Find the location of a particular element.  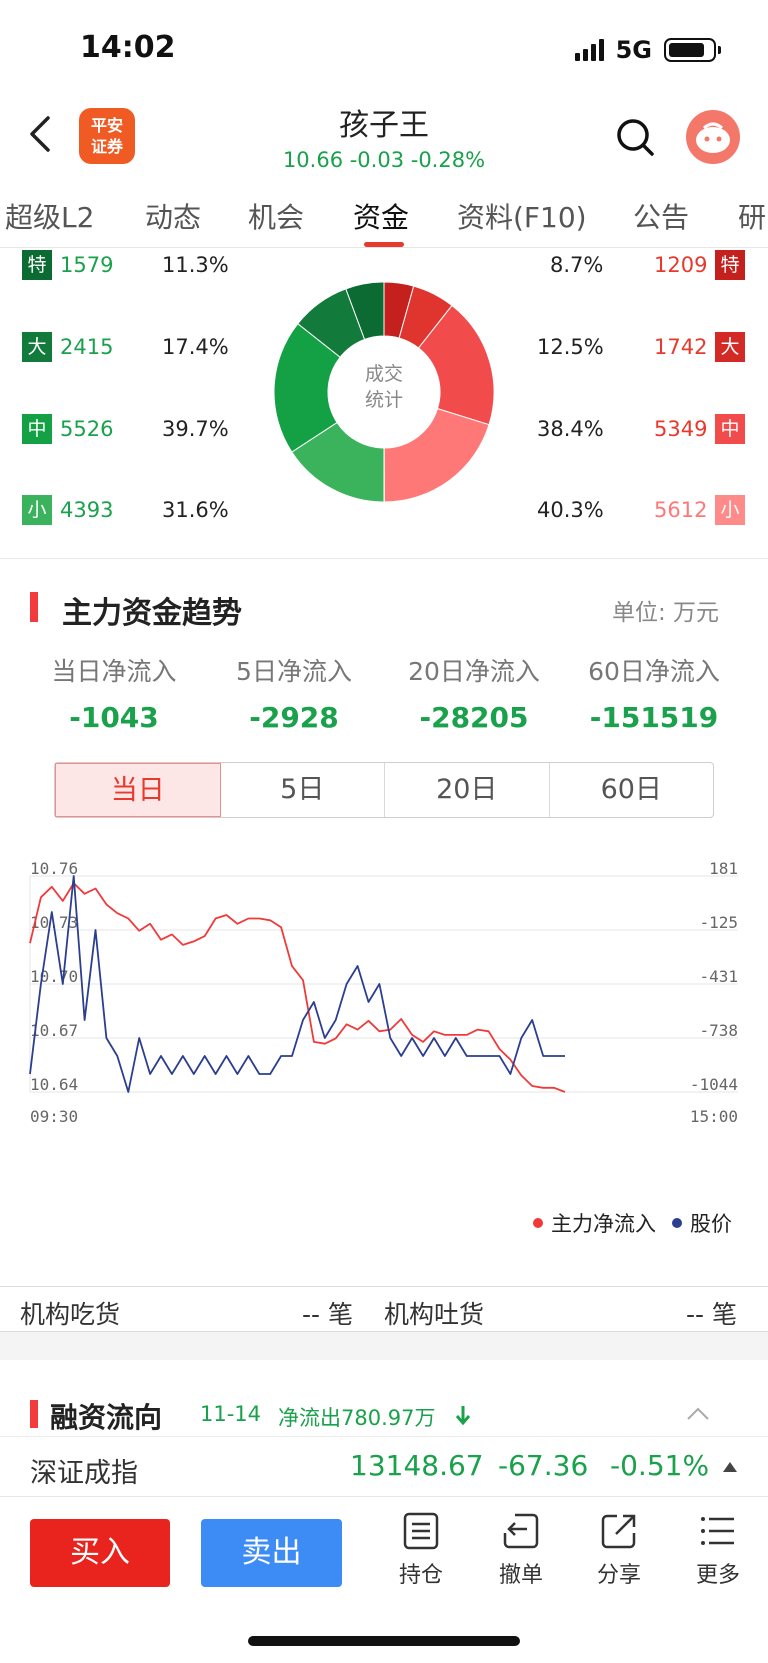

y-right-tick: -738 is located at coordinates (718, 1030).